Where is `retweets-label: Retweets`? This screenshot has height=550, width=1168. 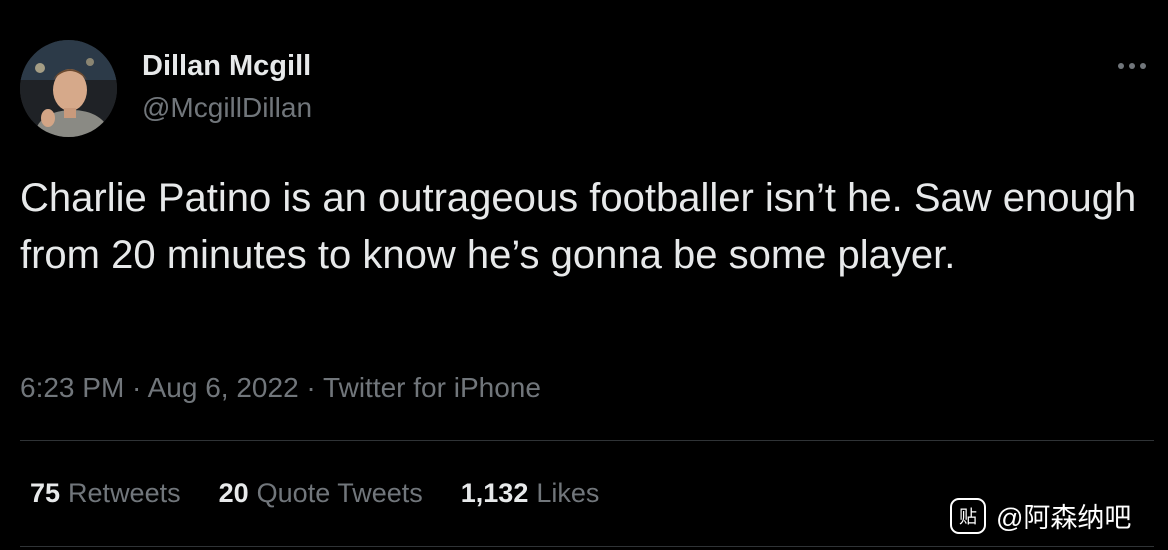 retweets-label: Retweets is located at coordinates (124, 493).